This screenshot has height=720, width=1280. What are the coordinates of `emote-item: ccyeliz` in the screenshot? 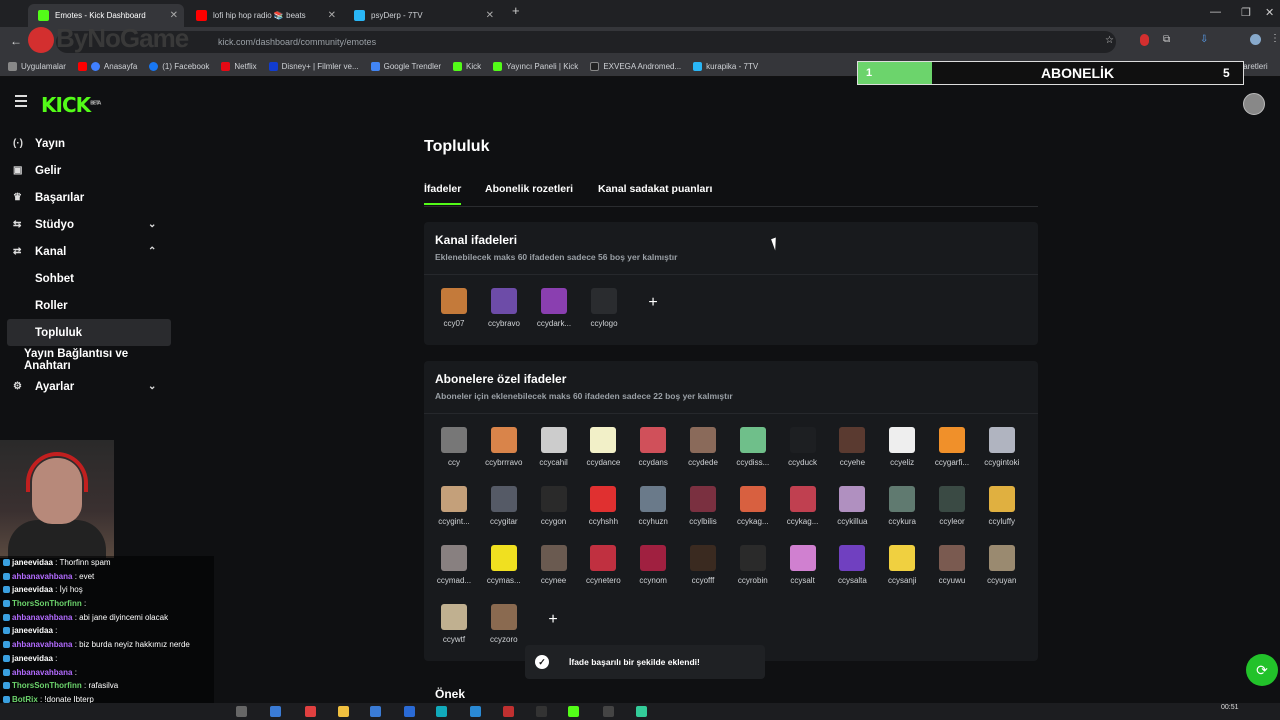 It's located at (902, 447).